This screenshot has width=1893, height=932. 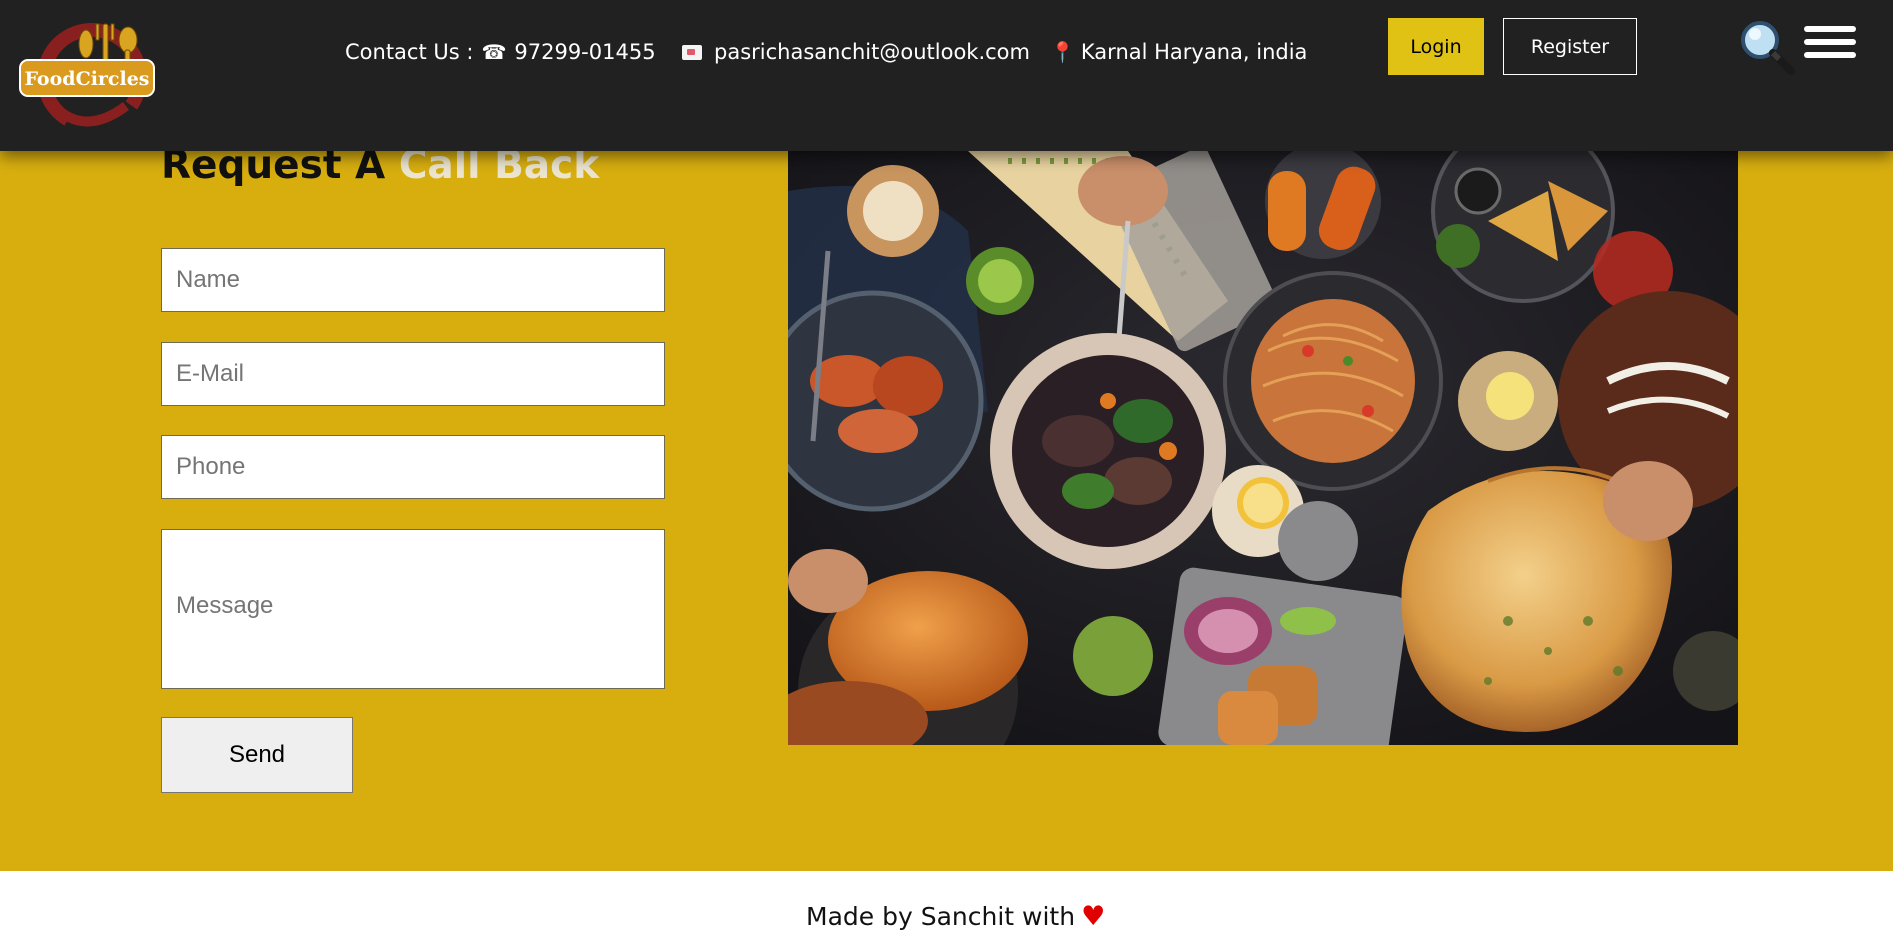 What do you see at coordinates (1062, 52) in the screenshot?
I see `location-pin-icon: 📍` at bounding box center [1062, 52].